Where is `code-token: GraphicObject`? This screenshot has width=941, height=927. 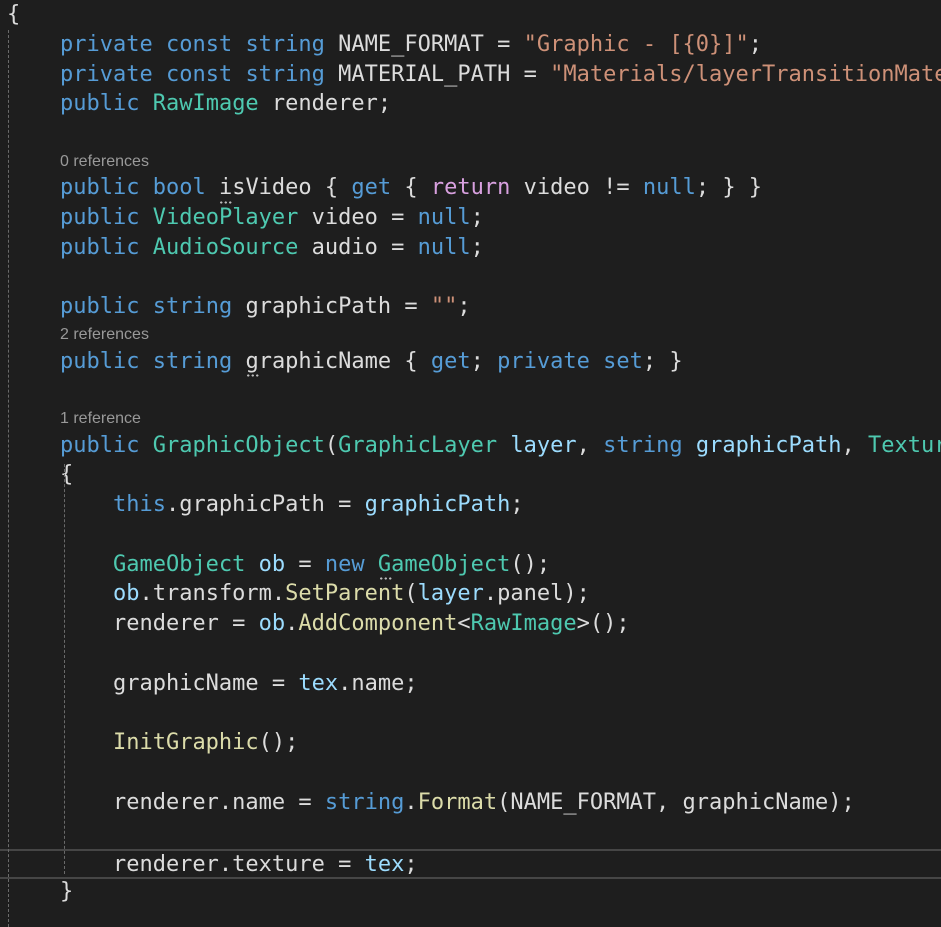 code-token: GraphicObject is located at coordinates (238, 445).